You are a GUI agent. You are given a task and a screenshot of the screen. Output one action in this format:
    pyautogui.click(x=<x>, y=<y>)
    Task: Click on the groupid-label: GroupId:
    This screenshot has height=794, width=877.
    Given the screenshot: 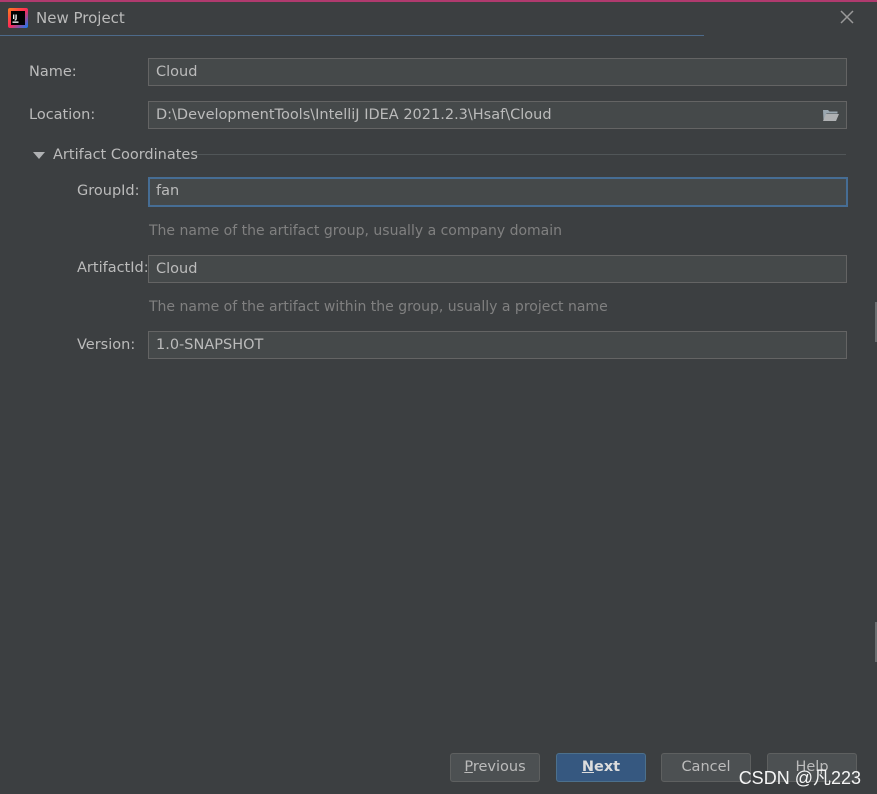 What is the action you would take?
    pyautogui.click(x=108, y=191)
    